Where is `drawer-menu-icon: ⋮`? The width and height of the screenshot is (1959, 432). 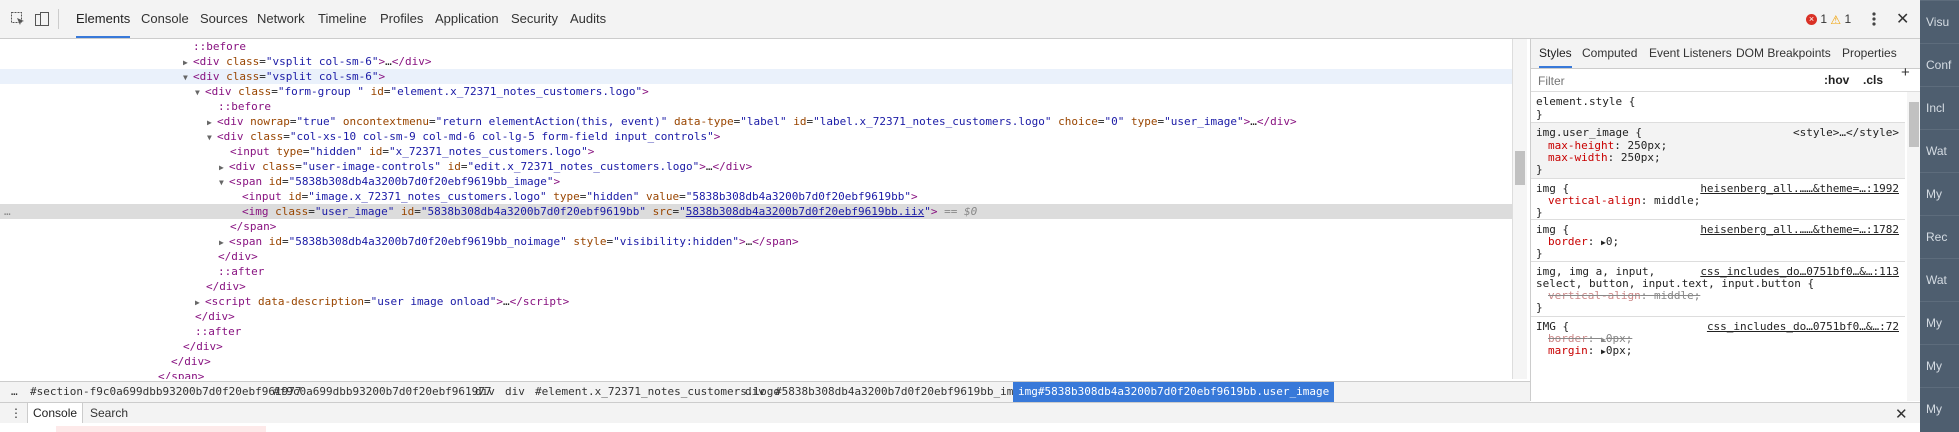 drawer-menu-icon: ⋮ is located at coordinates (16, 413).